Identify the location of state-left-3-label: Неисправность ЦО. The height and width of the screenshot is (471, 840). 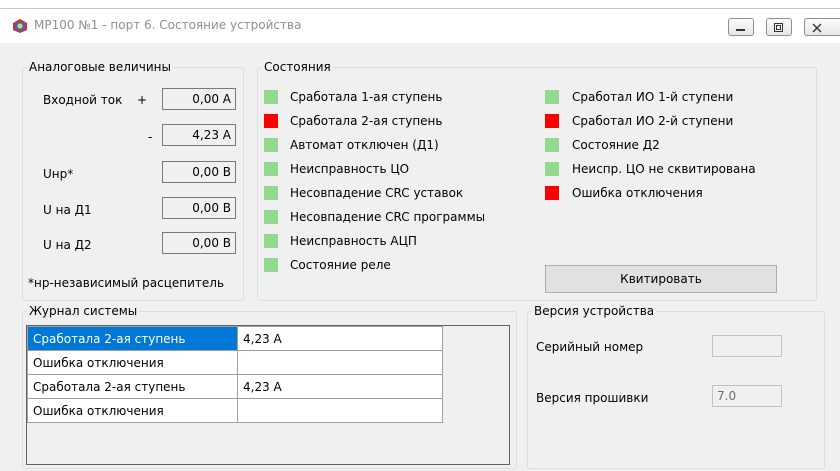
(350, 169).